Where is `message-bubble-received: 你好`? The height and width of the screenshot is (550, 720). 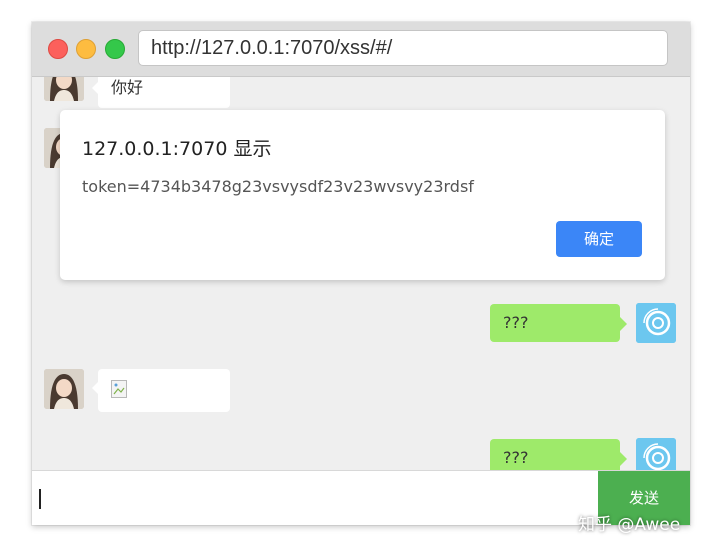
message-bubble-received: 你好 is located at coordinates (161, 92).